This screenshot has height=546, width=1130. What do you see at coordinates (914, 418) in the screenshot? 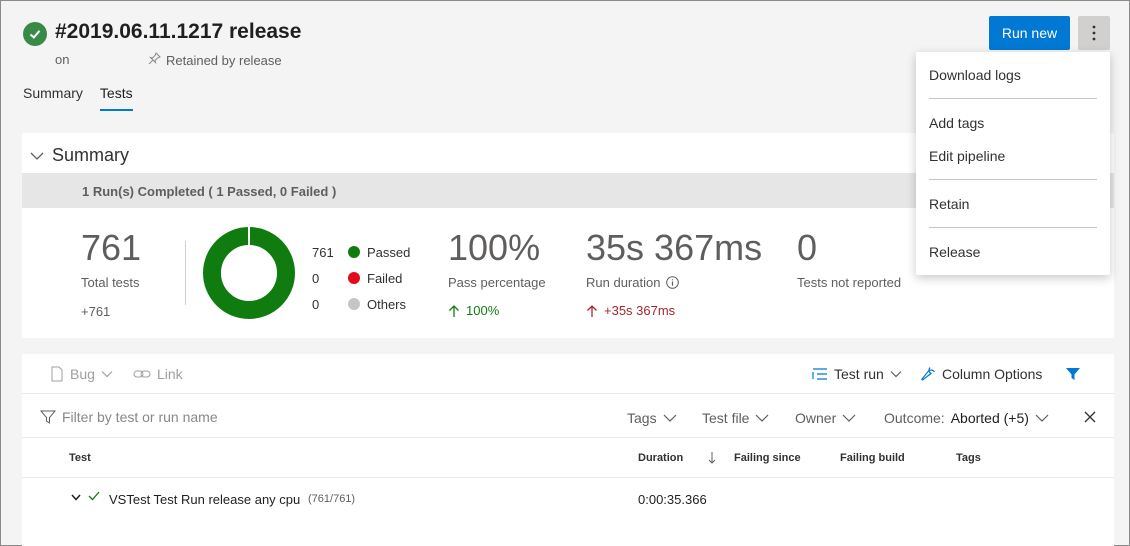
I see `outcome-filter-label: Outcome:` at bounding box center [914, 418].